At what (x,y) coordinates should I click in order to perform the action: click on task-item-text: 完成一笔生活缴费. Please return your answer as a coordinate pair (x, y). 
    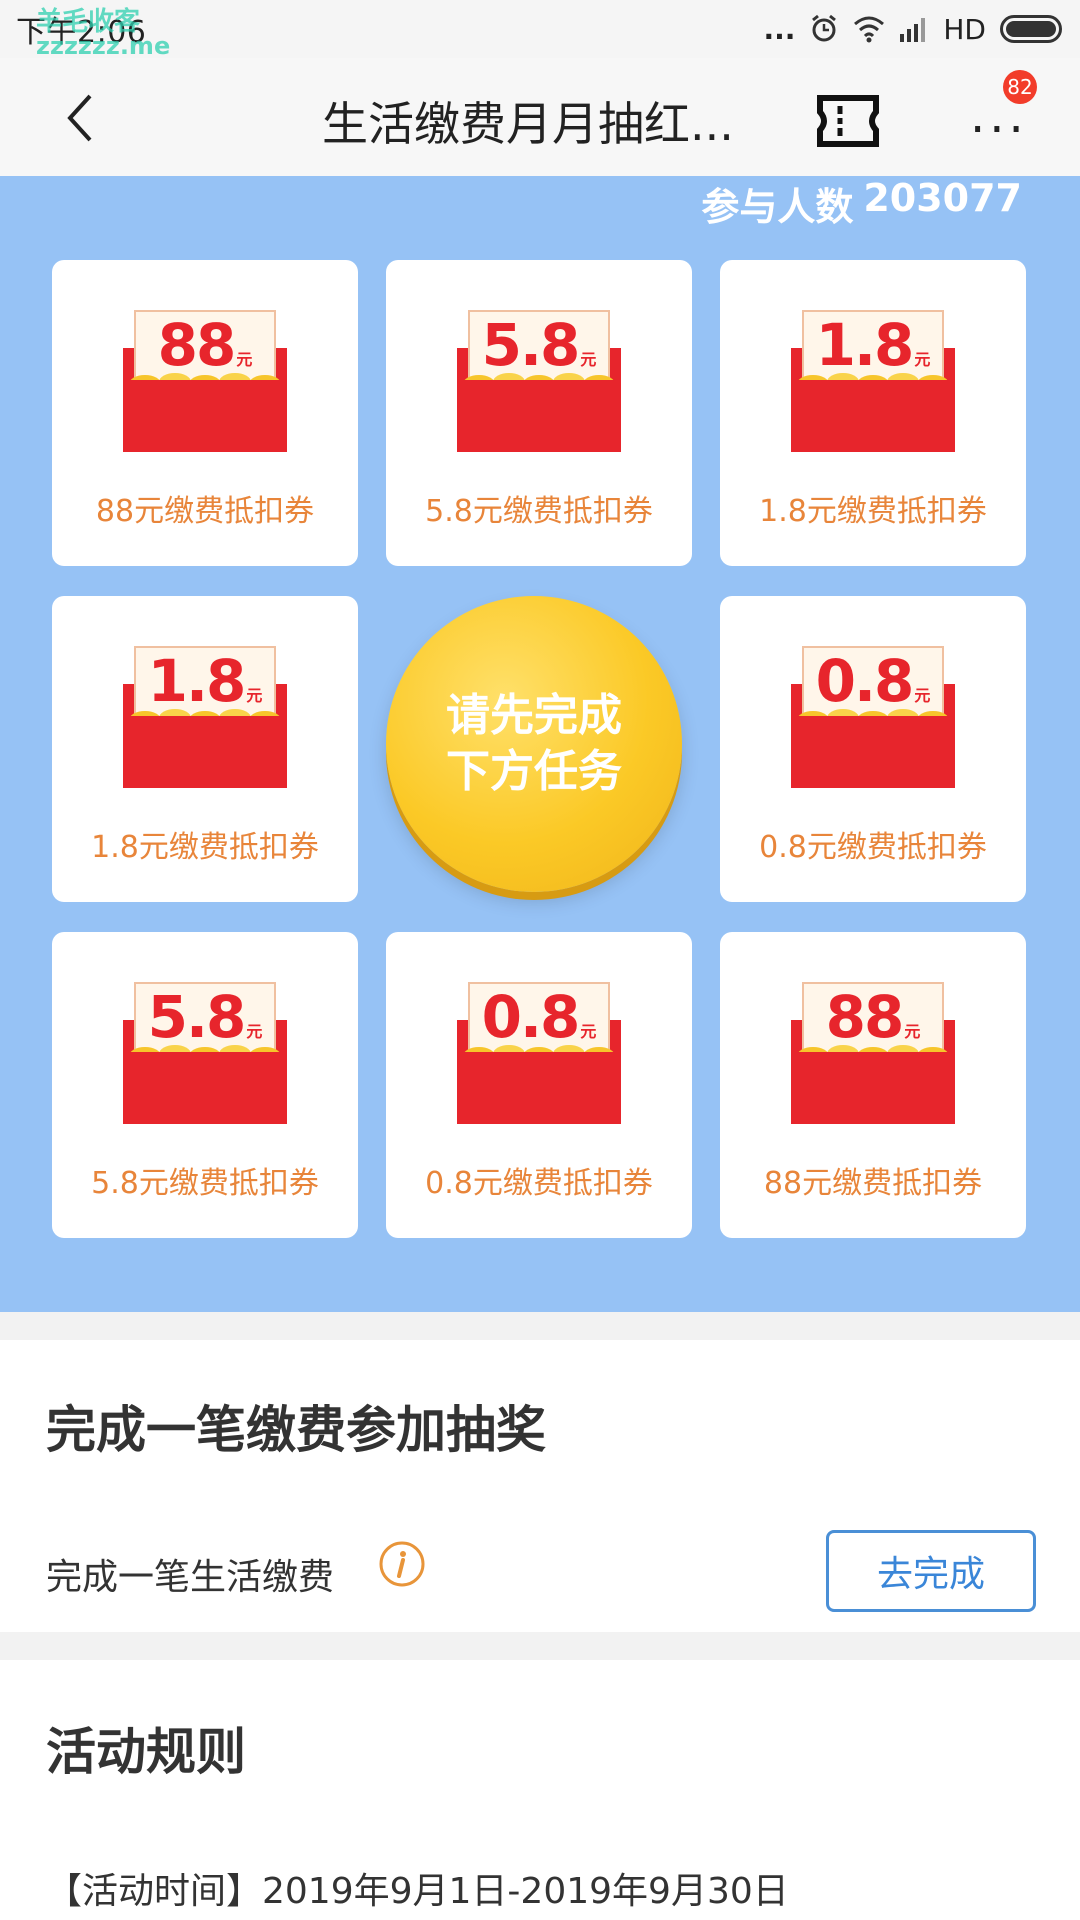
    Looking at the image, I should click on (190, 1577).